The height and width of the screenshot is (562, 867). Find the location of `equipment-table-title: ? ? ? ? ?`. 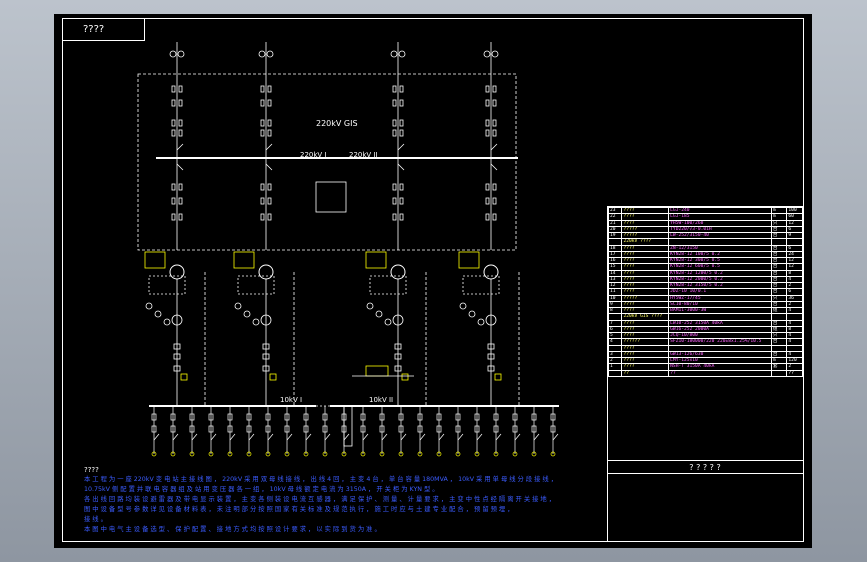

equipment-table-title: ? ? ? ? ? is located at coordinates (705, 467).